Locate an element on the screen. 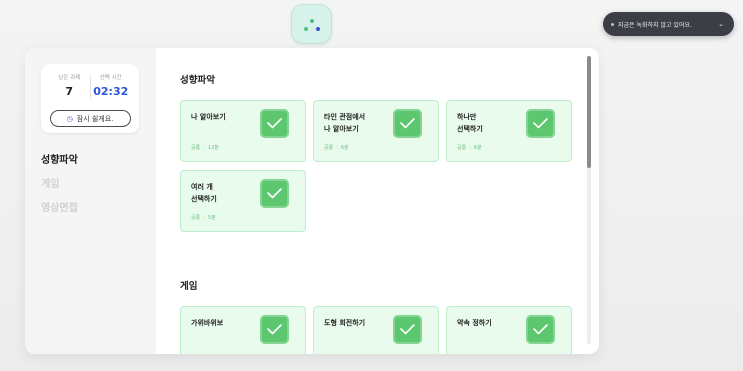 The image size is (743, 371). task-card-title: 약속 정하기 is located at coordinates (492, 323).